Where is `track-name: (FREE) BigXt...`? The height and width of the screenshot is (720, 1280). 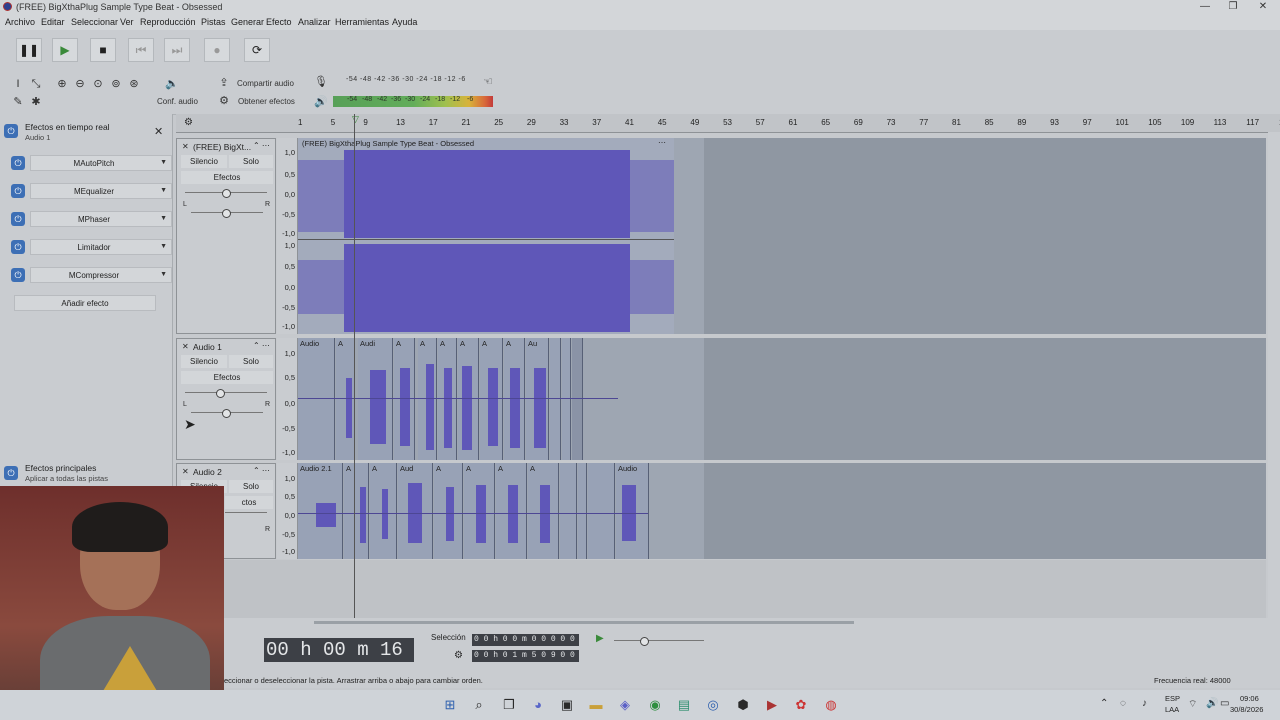 track-name: (FREE) BigXt... is located at coordinates (222, 147).